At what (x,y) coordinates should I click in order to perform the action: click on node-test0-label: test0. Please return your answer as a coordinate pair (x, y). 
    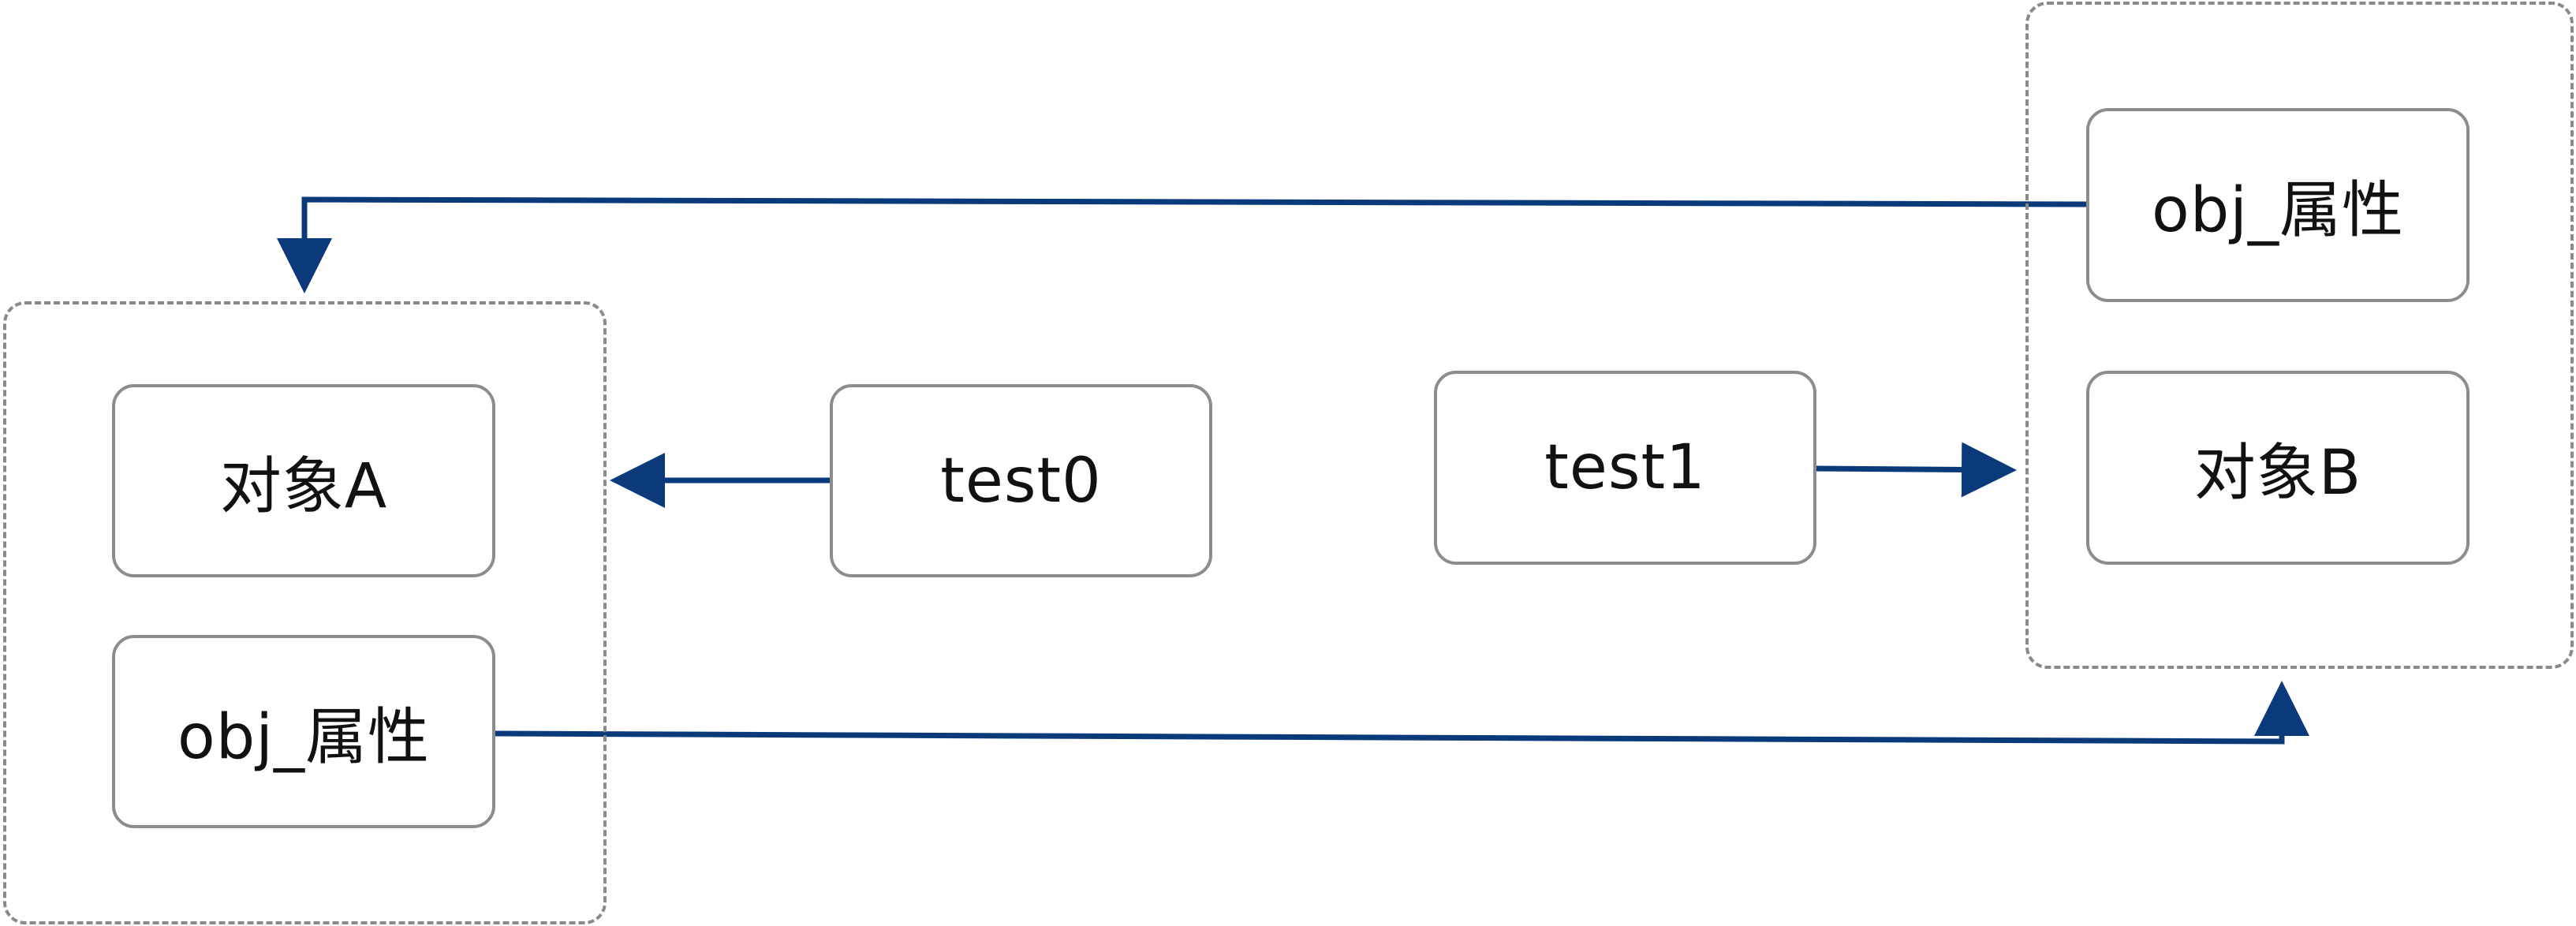
    Looking at the image, I should click on (1021, 481).